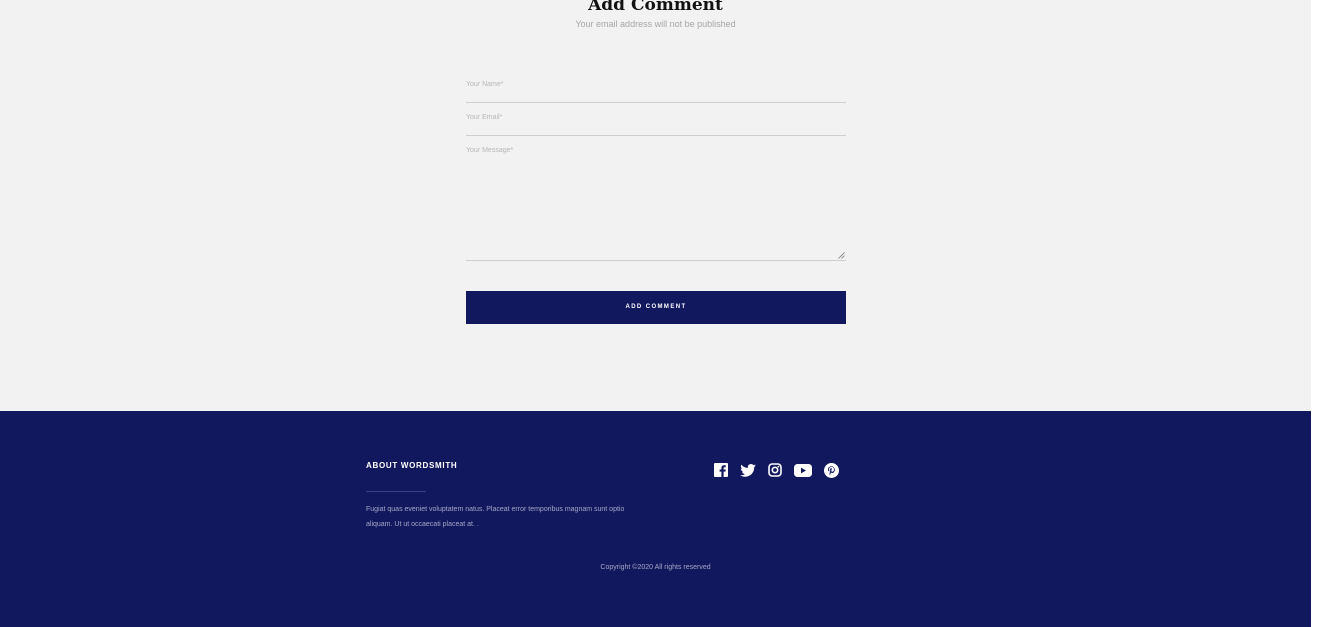 The image size is (1326, 627). What do you see at coordinates (721, 470) in the screenshot?
I see `facebook-icon` at bounding box center [721, 470].